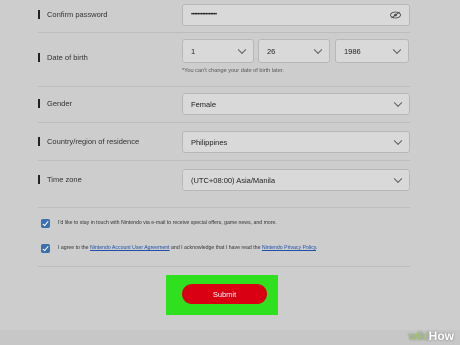 Image resolution: width=460 pixels, height=345 pixels. I want to click on country-label-text: Country/region of residence, so click(93, 141).